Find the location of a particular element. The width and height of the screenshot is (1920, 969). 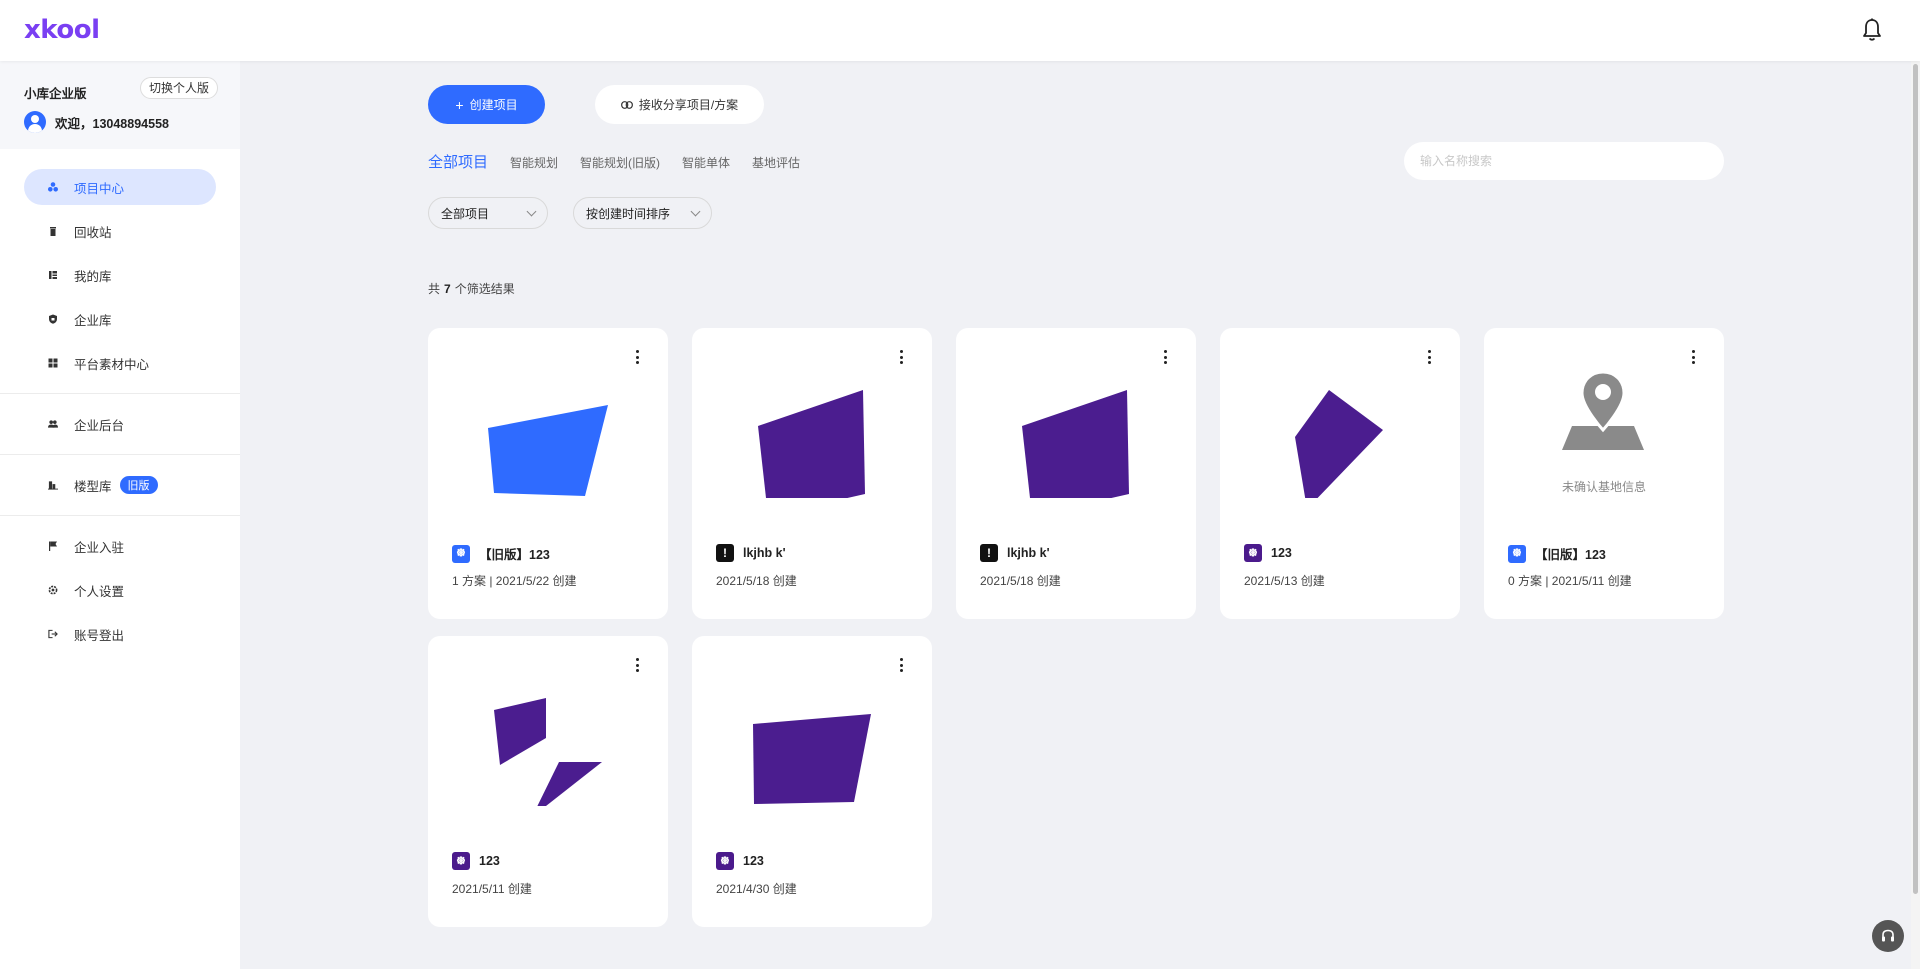

result-count: 共 7 个筛选结果 is located at coordinates (471, 288).